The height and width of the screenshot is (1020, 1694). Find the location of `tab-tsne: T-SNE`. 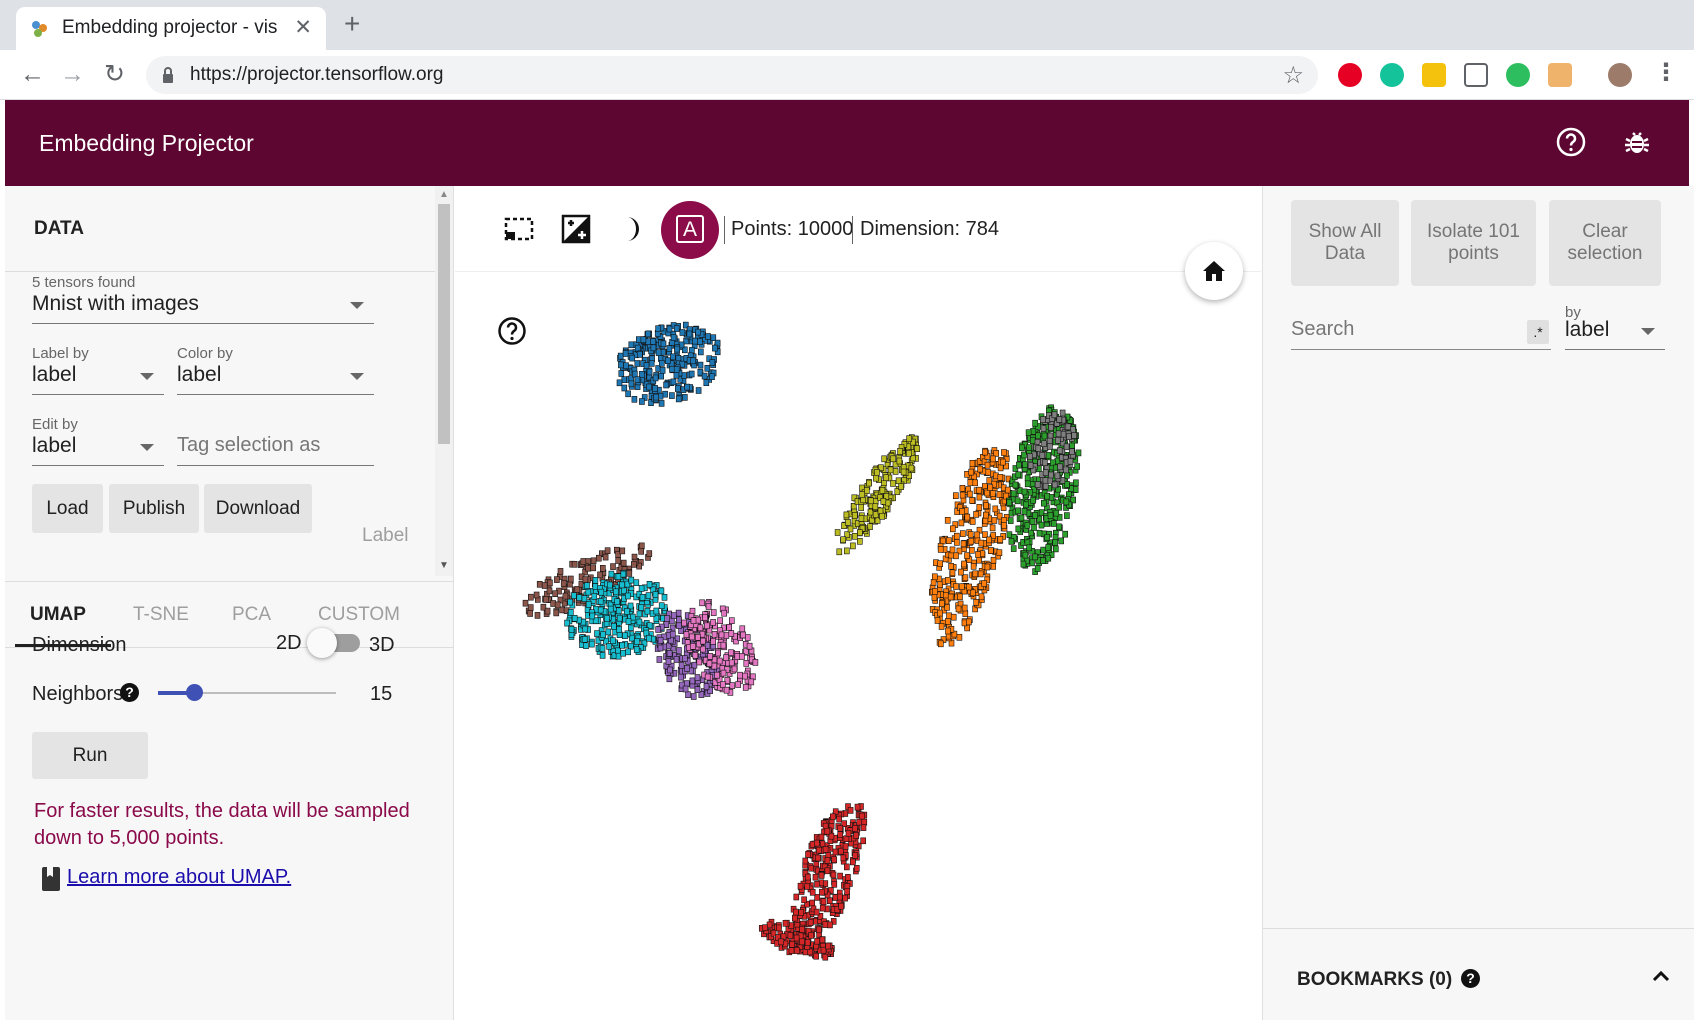

tab-tsne: T-SNE is located at coordinates (161, 615).